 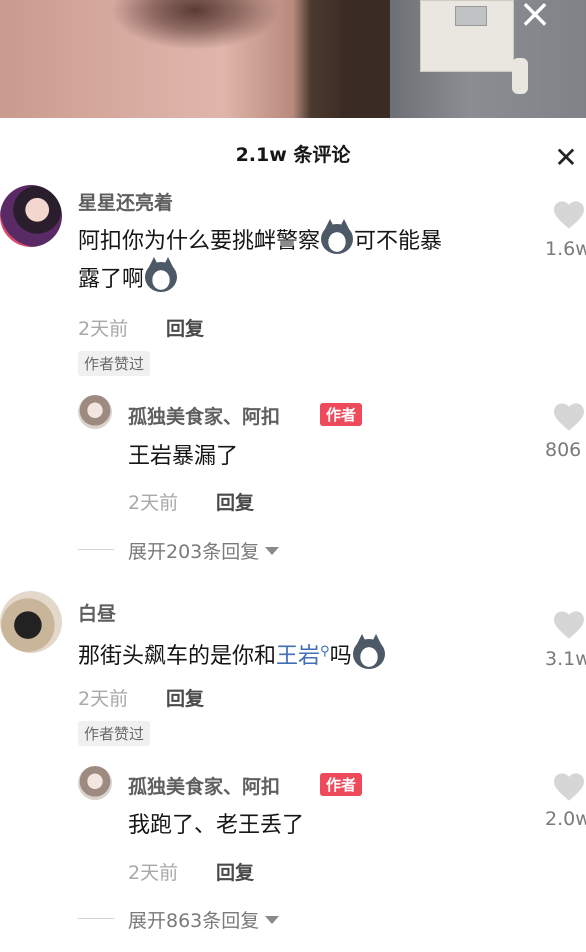 What do you see at coordinates (563, 450) in the screenshot?
I see `like-count: 806` at bounding box center [563, 450].